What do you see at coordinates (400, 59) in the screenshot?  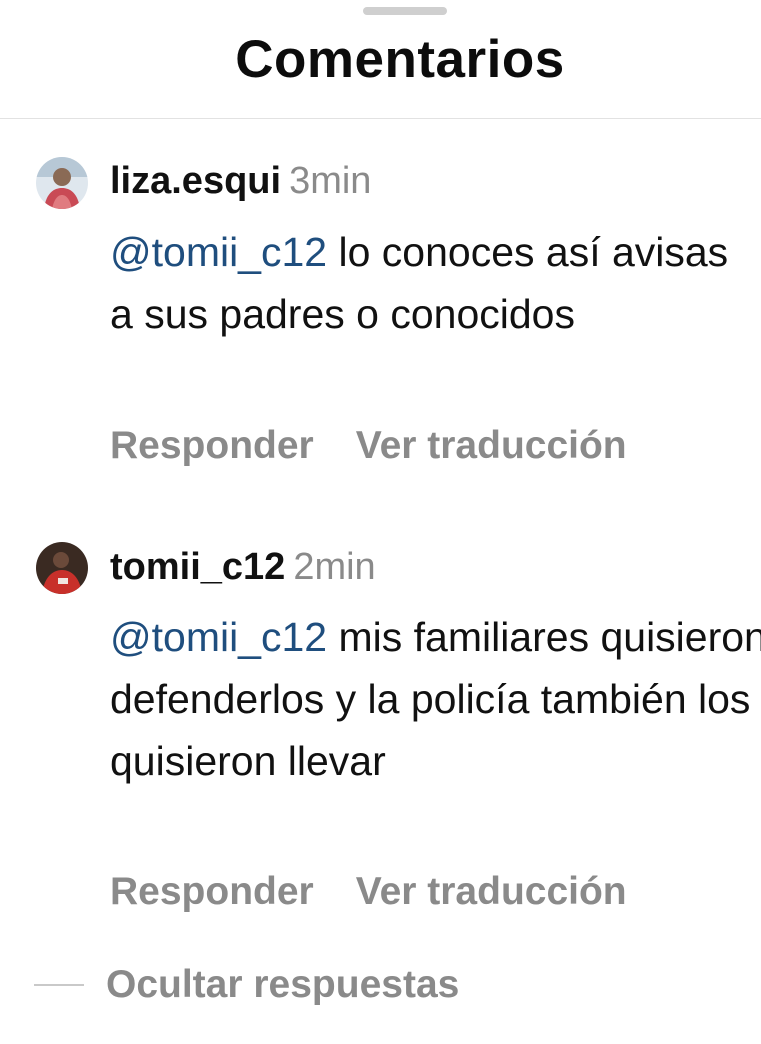 I see `sheet-title: Comentarios` at bounding box center [400, 59].